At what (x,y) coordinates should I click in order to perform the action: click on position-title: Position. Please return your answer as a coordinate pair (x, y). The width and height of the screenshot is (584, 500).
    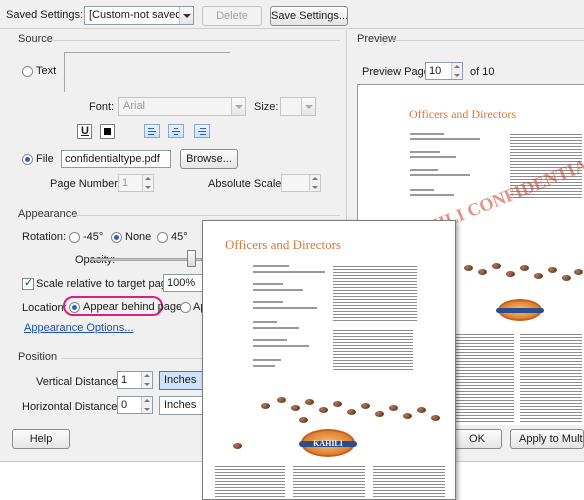
    Looking at the image, I should click on (38, 357).